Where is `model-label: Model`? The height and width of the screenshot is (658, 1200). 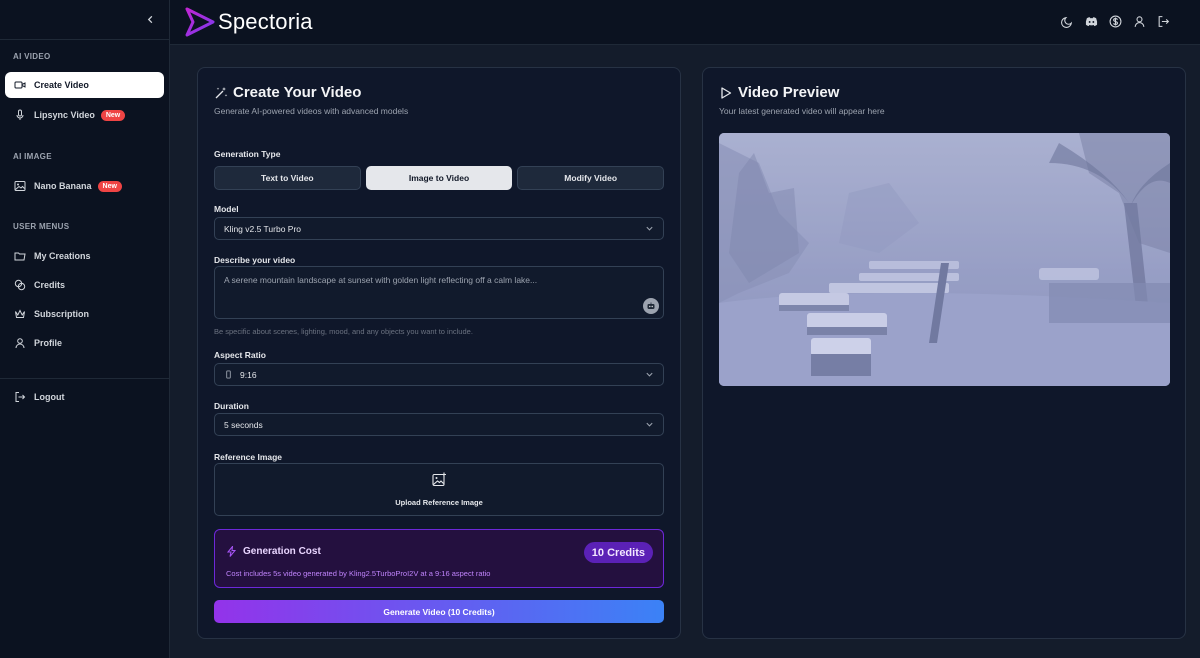
model-label: Model is located at coordinates (226, 209).